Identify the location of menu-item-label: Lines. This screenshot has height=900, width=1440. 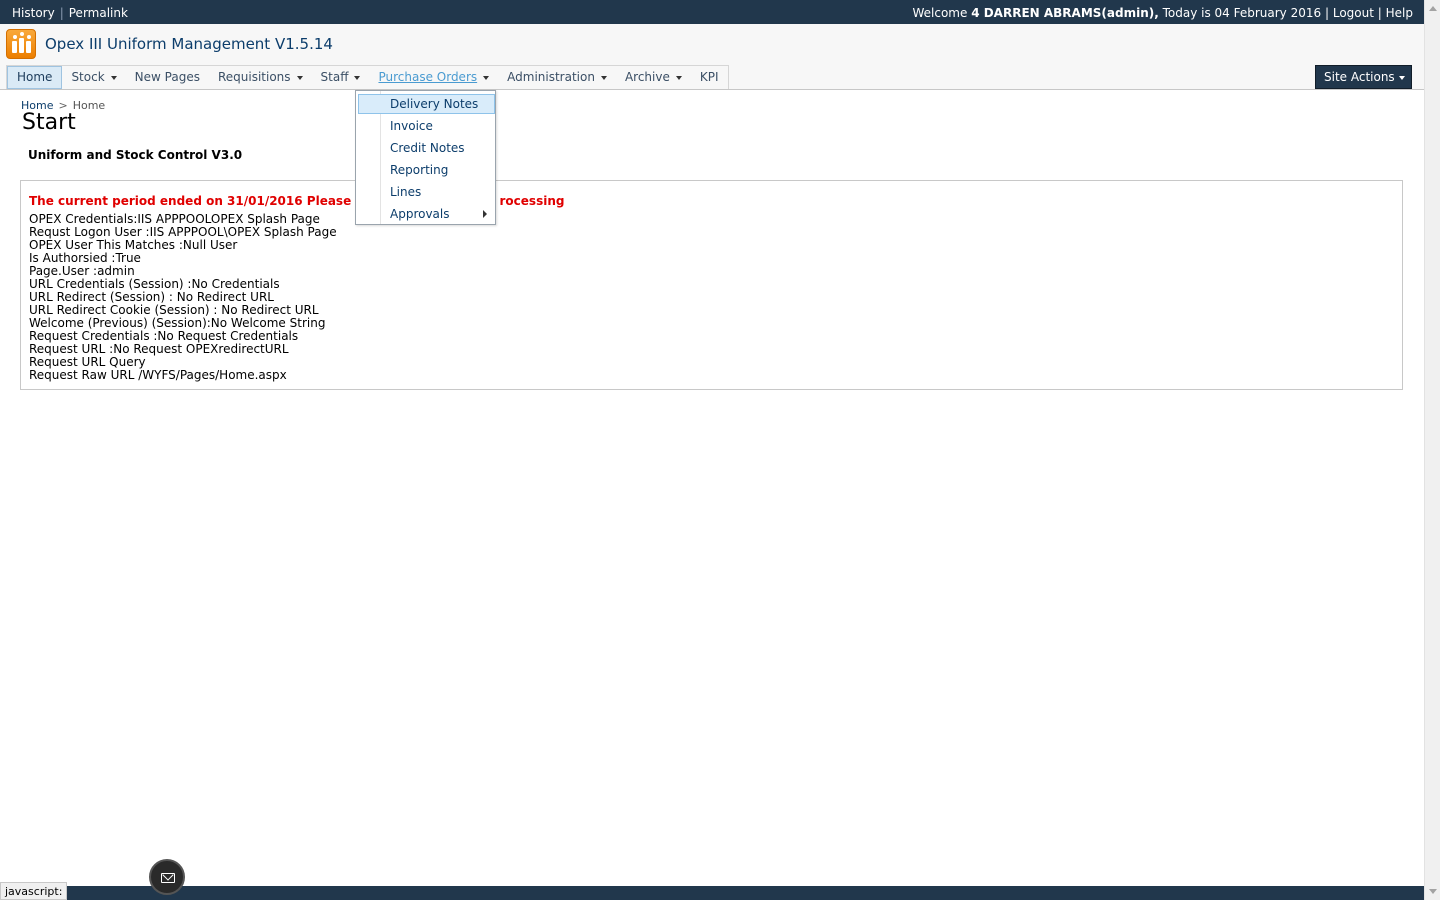
(406, 192).